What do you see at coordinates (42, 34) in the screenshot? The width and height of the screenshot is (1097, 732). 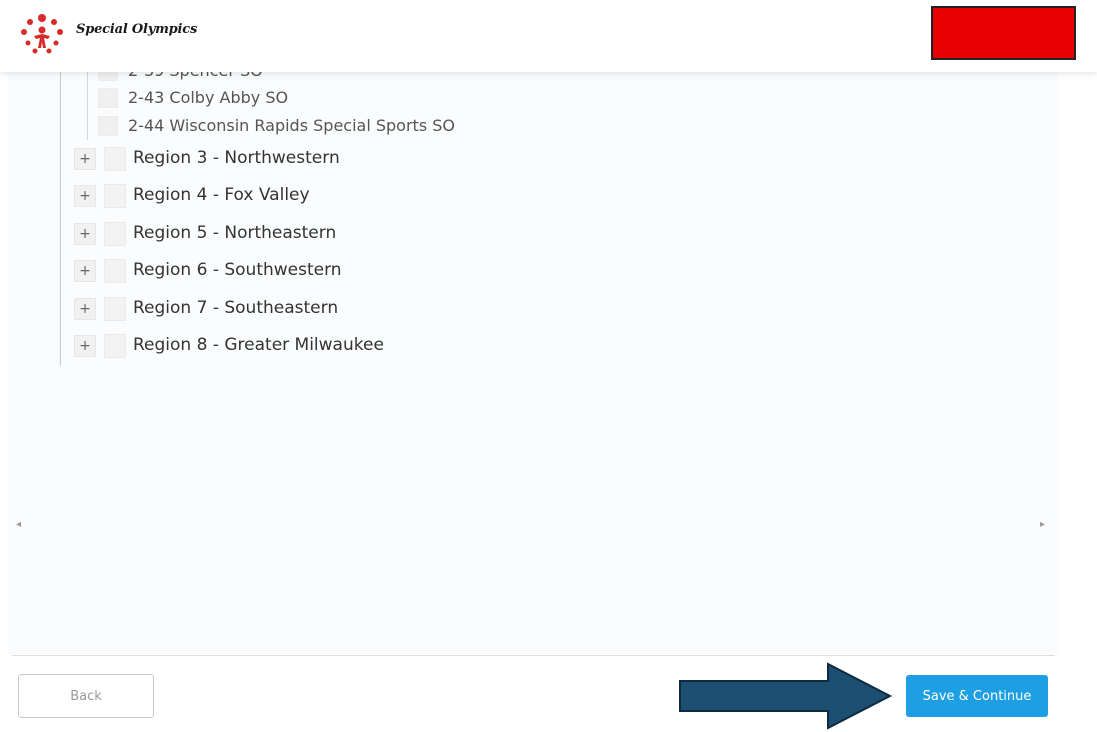 I see `special-olympics-logo-icon` at bounding box center [42, 34].